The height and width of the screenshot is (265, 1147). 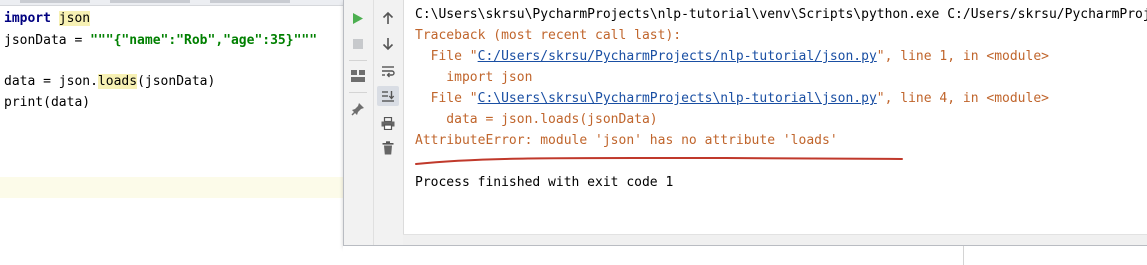 I want to click on current-line-highlight, so click(x=171, y=187).